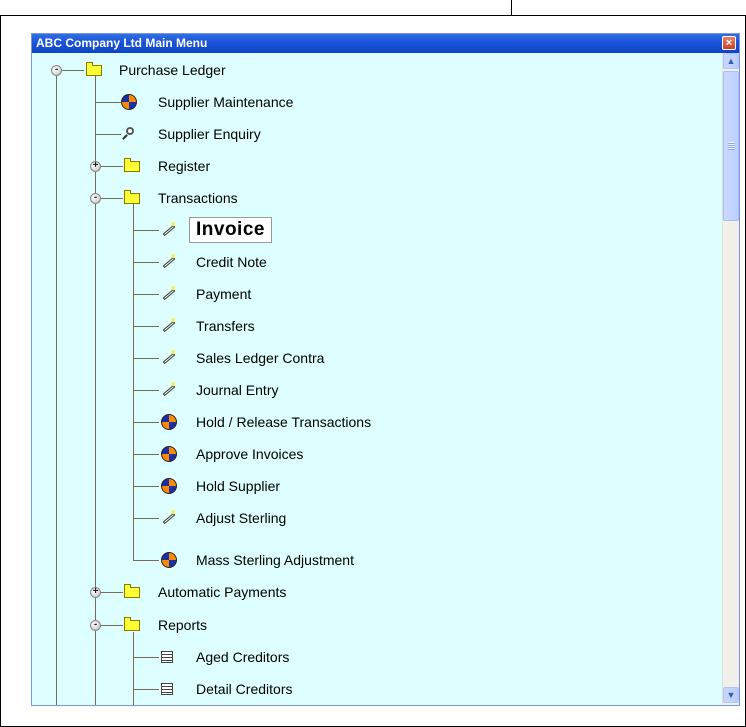 The height and width of the screenshot is (727, 746). Describe the element at coordinates (244, 689) in the screenshot. I see `tree-item-label: Detail Creditors` at that location.